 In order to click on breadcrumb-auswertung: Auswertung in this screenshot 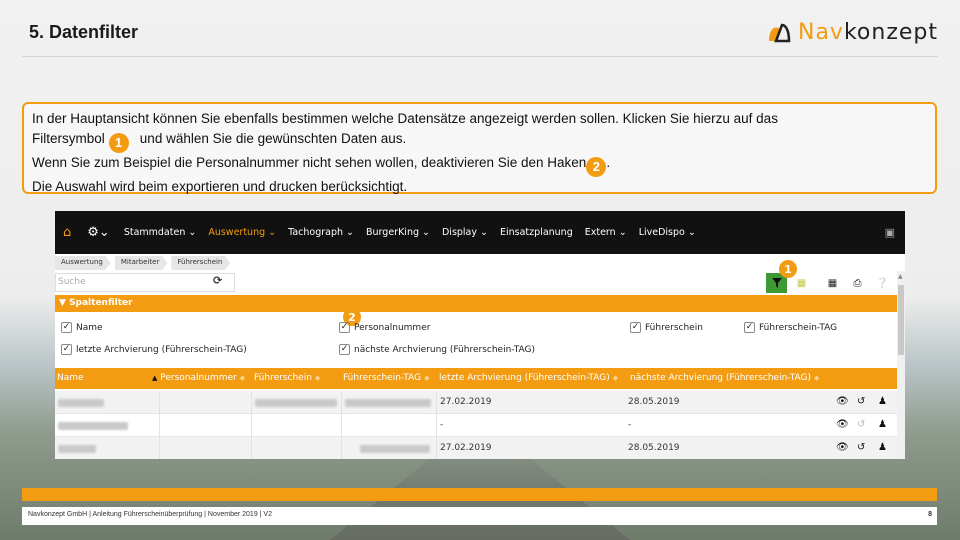, I will do `click(83, 263)`.